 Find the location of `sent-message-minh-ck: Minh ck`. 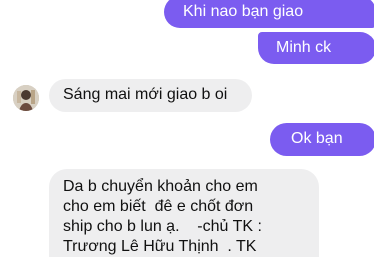

sent-message-minh-ck: Minh ck is located at coordinates (316, 48).